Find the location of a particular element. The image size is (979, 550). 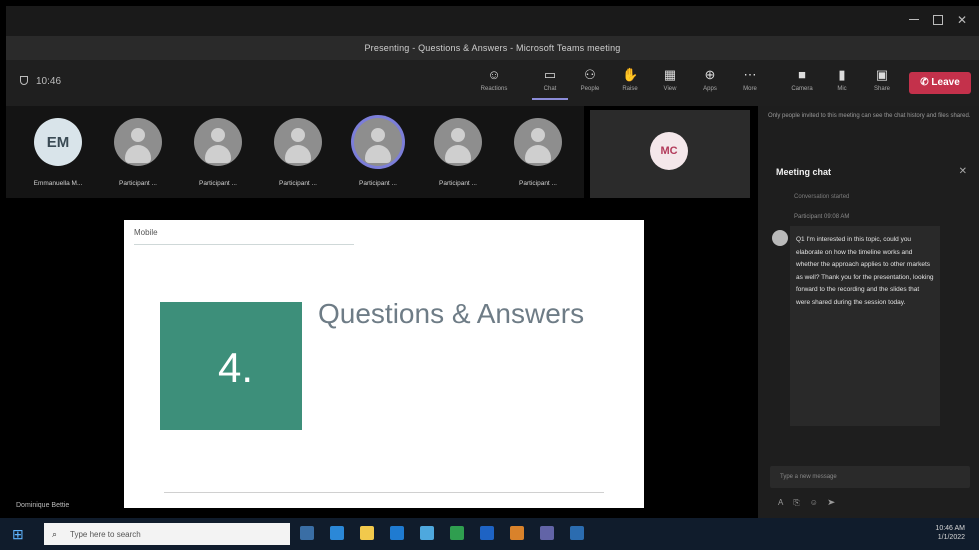

edge-icon is located at coordinates (337, 533).